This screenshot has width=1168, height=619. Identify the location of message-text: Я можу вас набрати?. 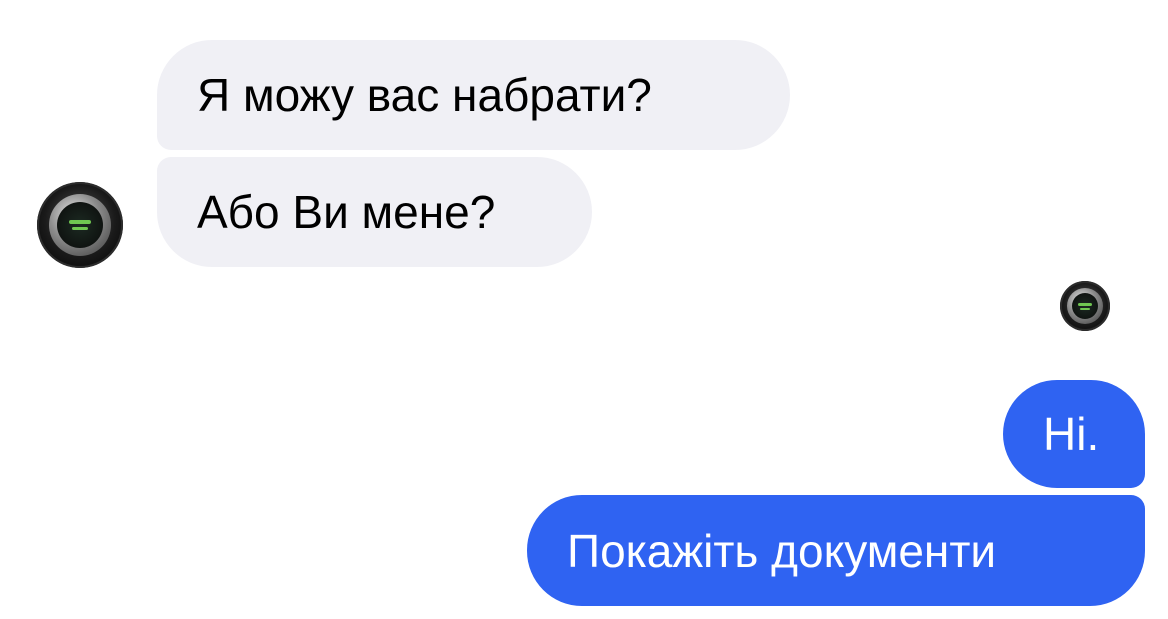
(424, 95).